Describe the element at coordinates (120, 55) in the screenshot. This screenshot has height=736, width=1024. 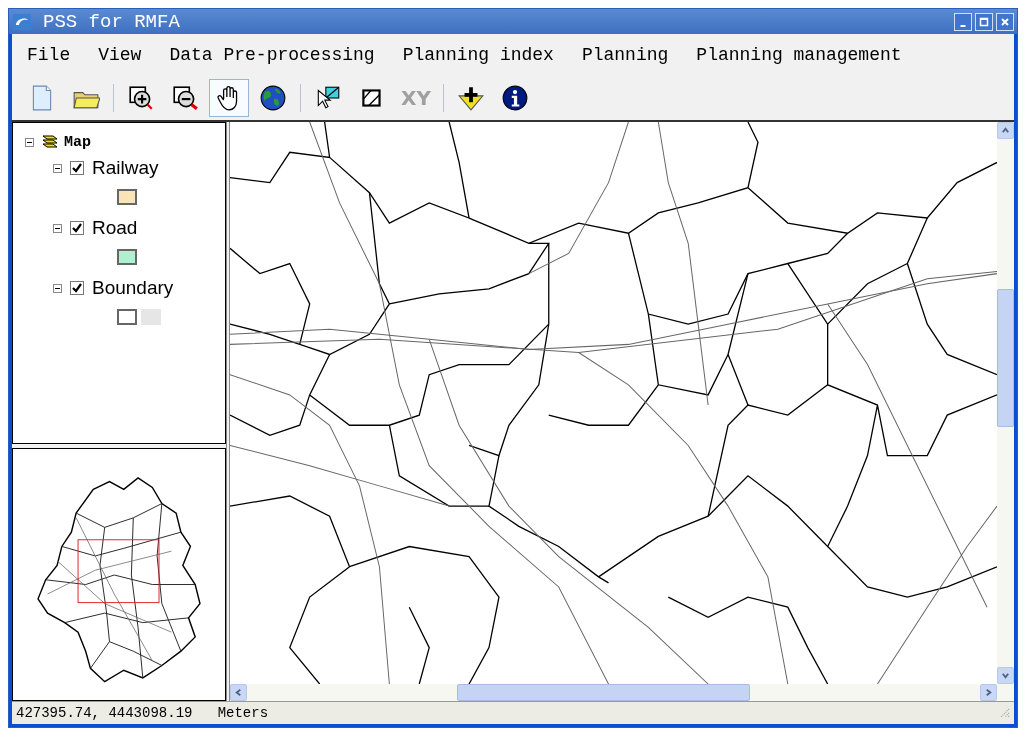
I see `menu-item: View` at that location.